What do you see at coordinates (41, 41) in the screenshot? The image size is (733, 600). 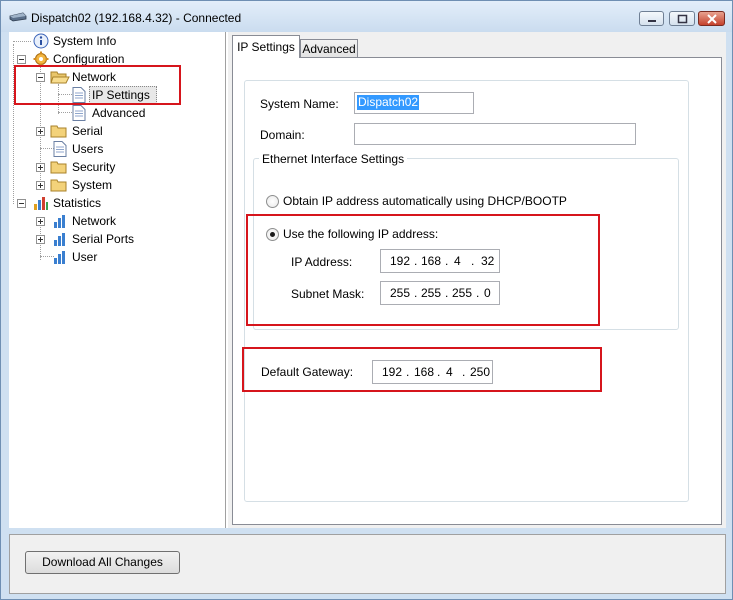 I see `info-icon` at bounding box center [41, 41].